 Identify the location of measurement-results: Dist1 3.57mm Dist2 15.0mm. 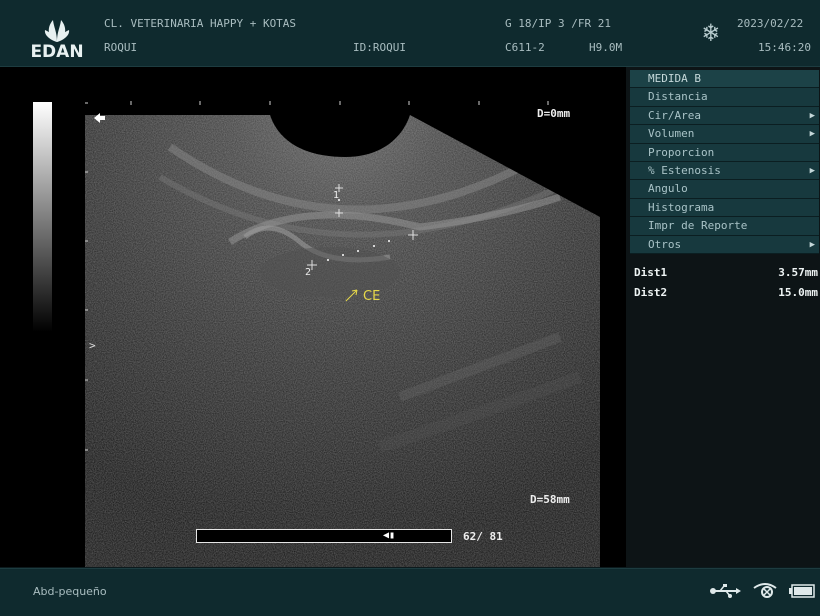
(725, 282).